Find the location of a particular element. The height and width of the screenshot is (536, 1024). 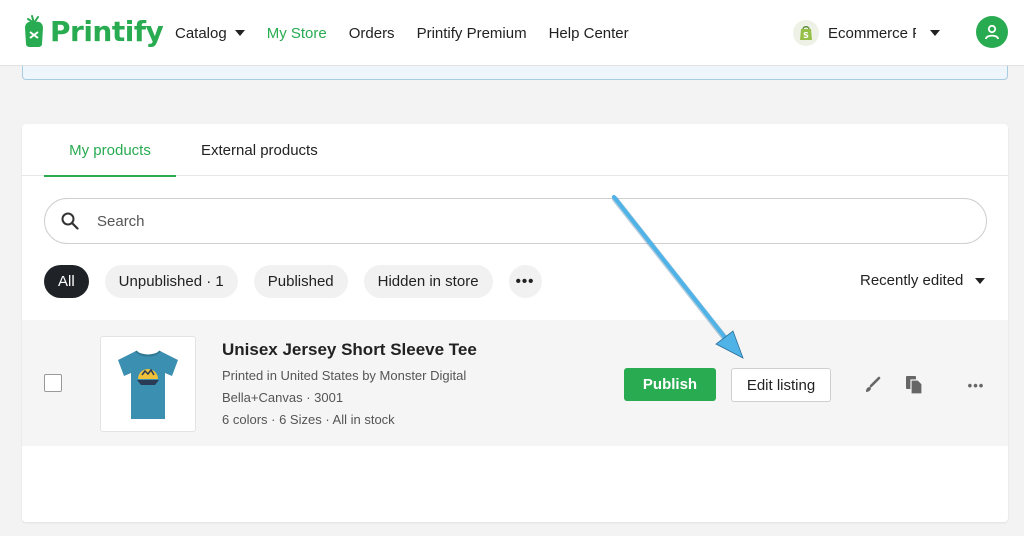

brush-icon is located at coordinates (873, 384).